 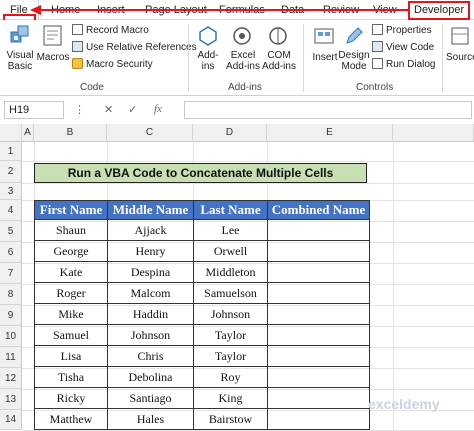 I want to click on excel-addins-label-2: Add-ins, so click(x=243, y=66).